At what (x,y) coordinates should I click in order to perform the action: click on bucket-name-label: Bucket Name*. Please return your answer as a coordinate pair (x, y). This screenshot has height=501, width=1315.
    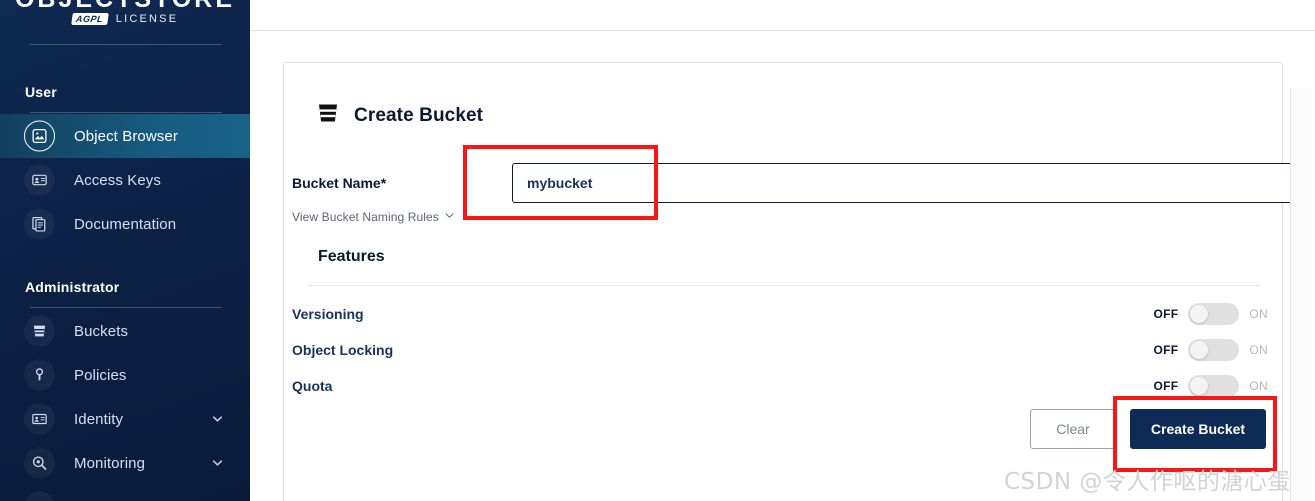
    Looking at the image, I should click on (339, 183).